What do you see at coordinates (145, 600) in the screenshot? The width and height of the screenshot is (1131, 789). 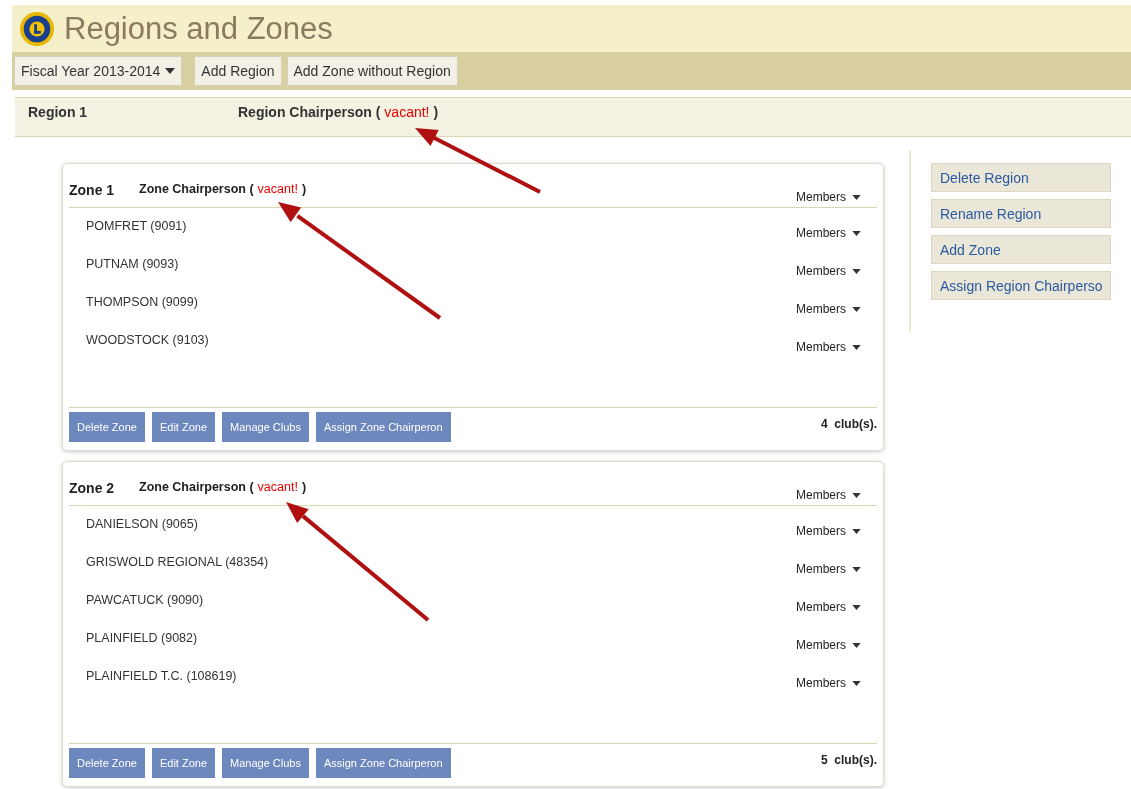 I see `club-name: PAWCATUCK (9090)` at bounding box center [145, 600].